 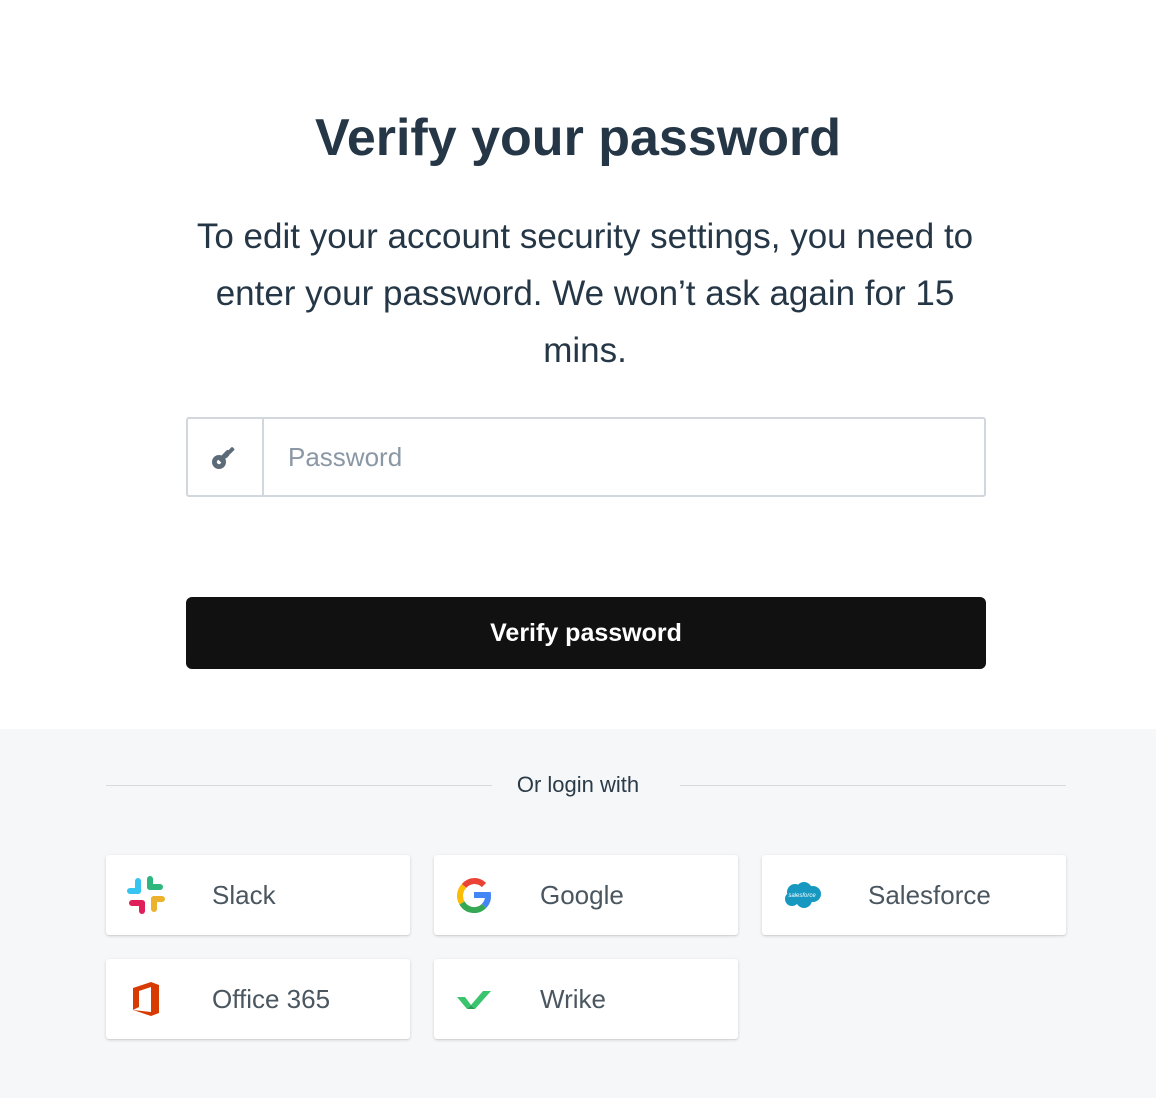 What do you see at coordinates (873, 785) in the screenshot?
I see `divider-line-right` at bounding box center [873, 785].